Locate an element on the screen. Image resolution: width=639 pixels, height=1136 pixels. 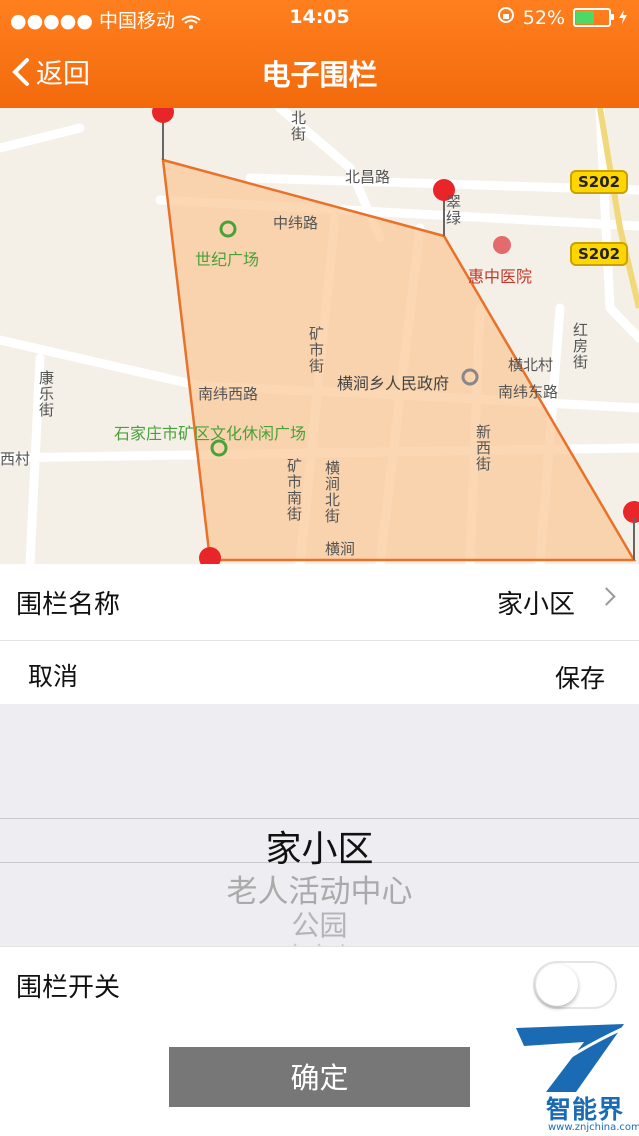
watermark-logo-icon is located at coordinates (570, 1058).